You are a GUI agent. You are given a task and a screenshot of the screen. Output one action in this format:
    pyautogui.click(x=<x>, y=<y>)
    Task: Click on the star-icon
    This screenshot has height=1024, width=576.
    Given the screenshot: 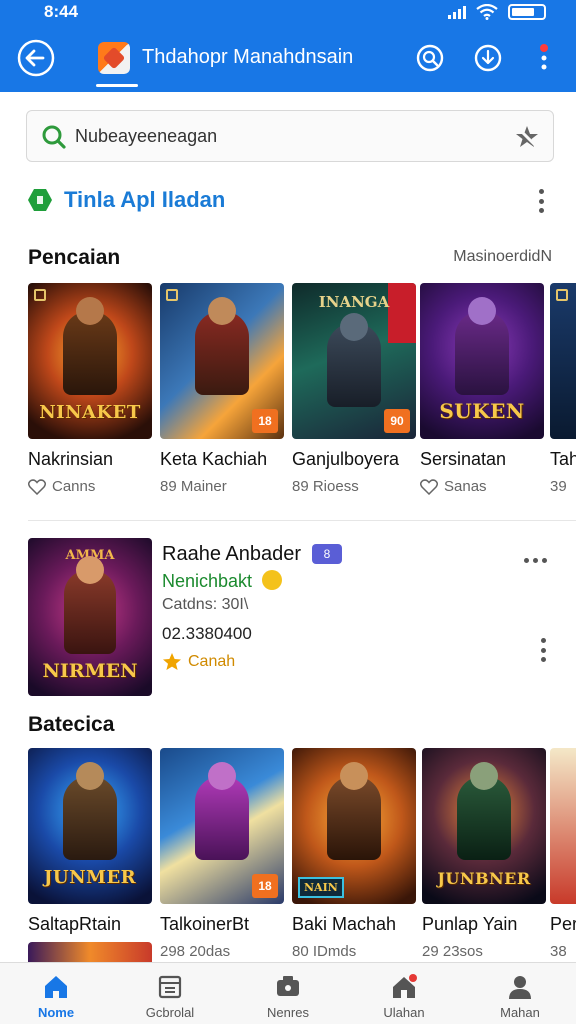 What is the action you would take?
    pyautogui.click(x=172, y=661)
    